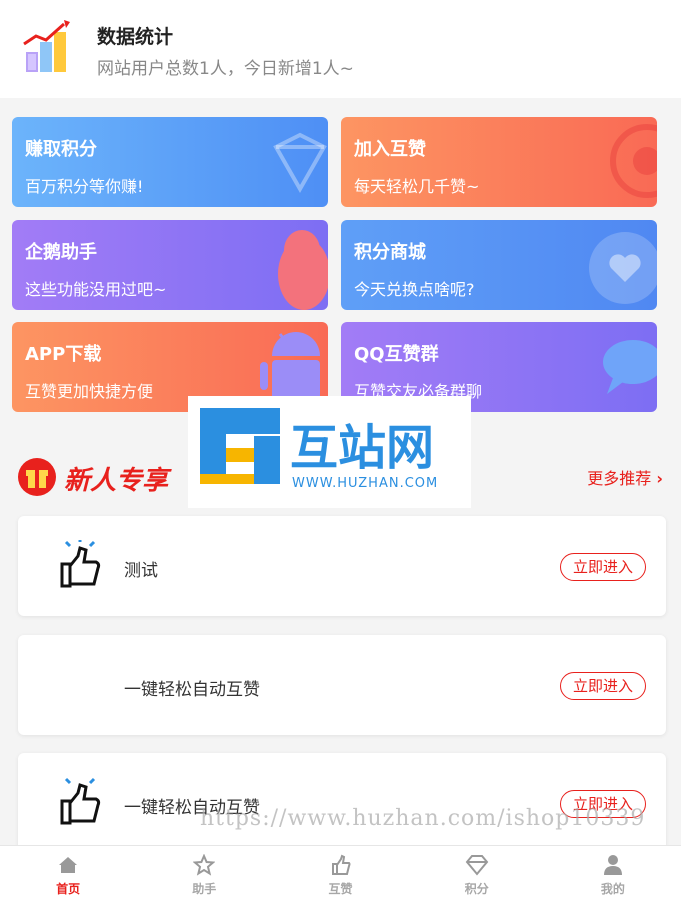  Describe the element at coordinates (204, 865) in the screenshot. I see `star-icon` at that location.